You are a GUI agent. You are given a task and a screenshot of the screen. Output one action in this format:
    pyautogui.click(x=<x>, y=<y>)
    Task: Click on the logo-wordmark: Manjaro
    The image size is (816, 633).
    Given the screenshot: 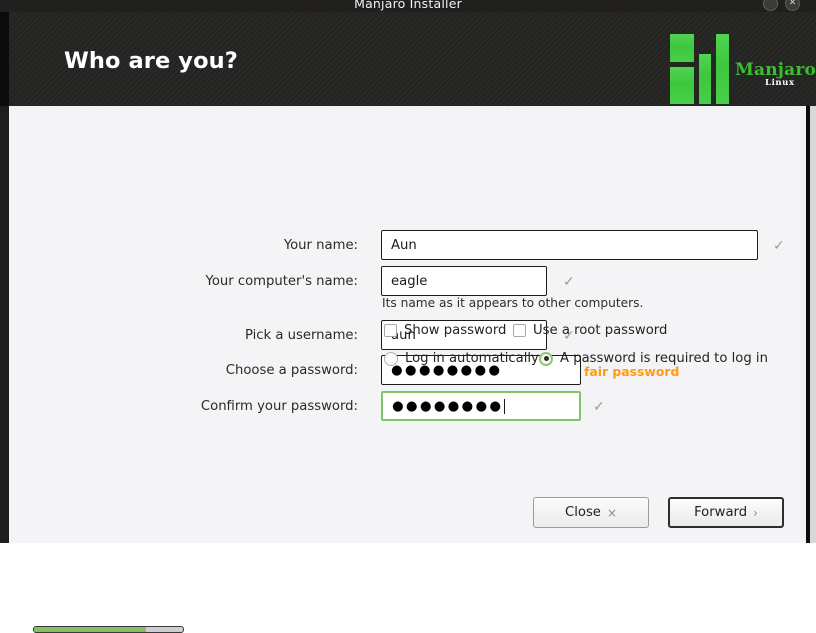 What is the action you would take?
    pyautogui.click(x=775, y=70)
    